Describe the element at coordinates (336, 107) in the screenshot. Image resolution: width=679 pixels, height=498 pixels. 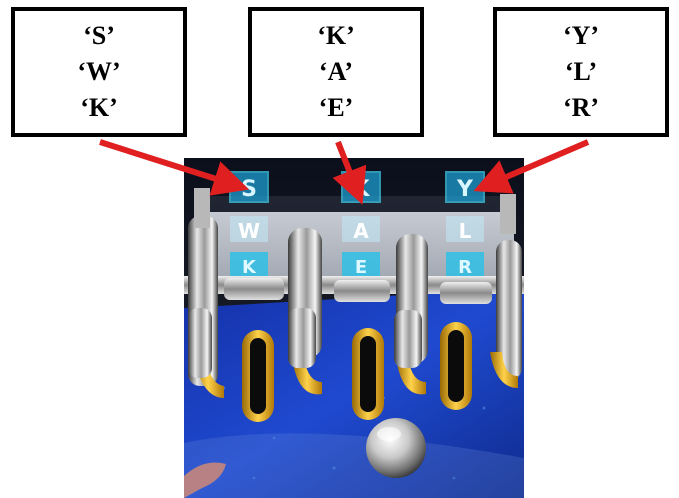
I see `label-mid-line3: ‘E’` at that location.